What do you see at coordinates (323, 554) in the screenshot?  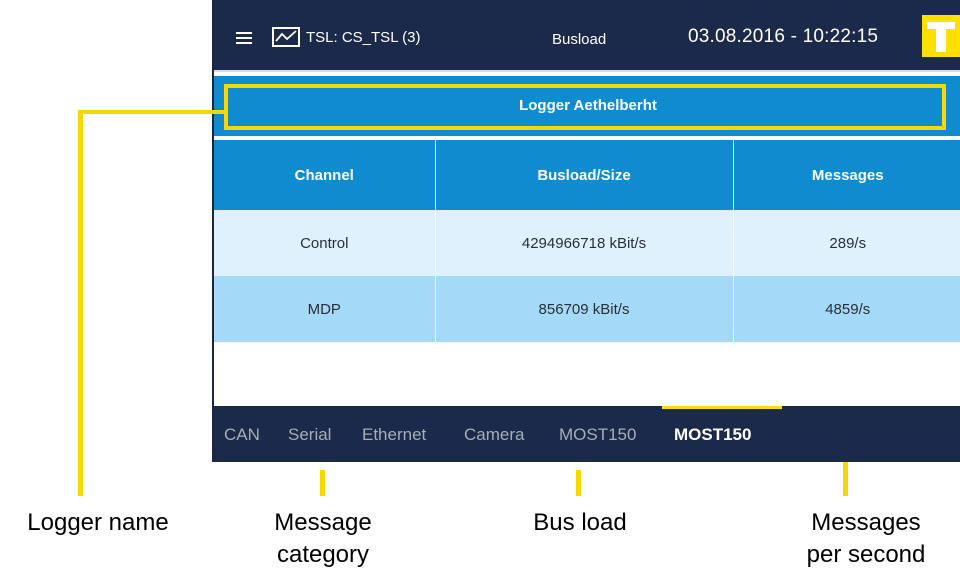 I see `caption-message-category-2: category` at bounding box center [323, 554].